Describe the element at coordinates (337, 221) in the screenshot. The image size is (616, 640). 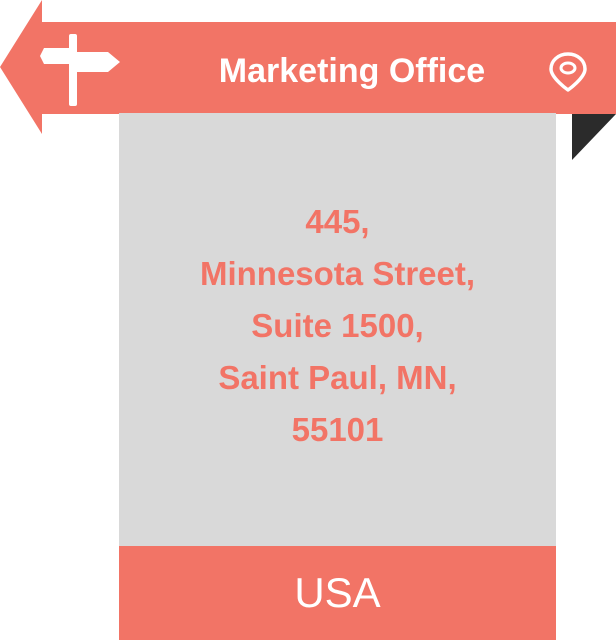
I see `address-line-number: 445,` at that location.